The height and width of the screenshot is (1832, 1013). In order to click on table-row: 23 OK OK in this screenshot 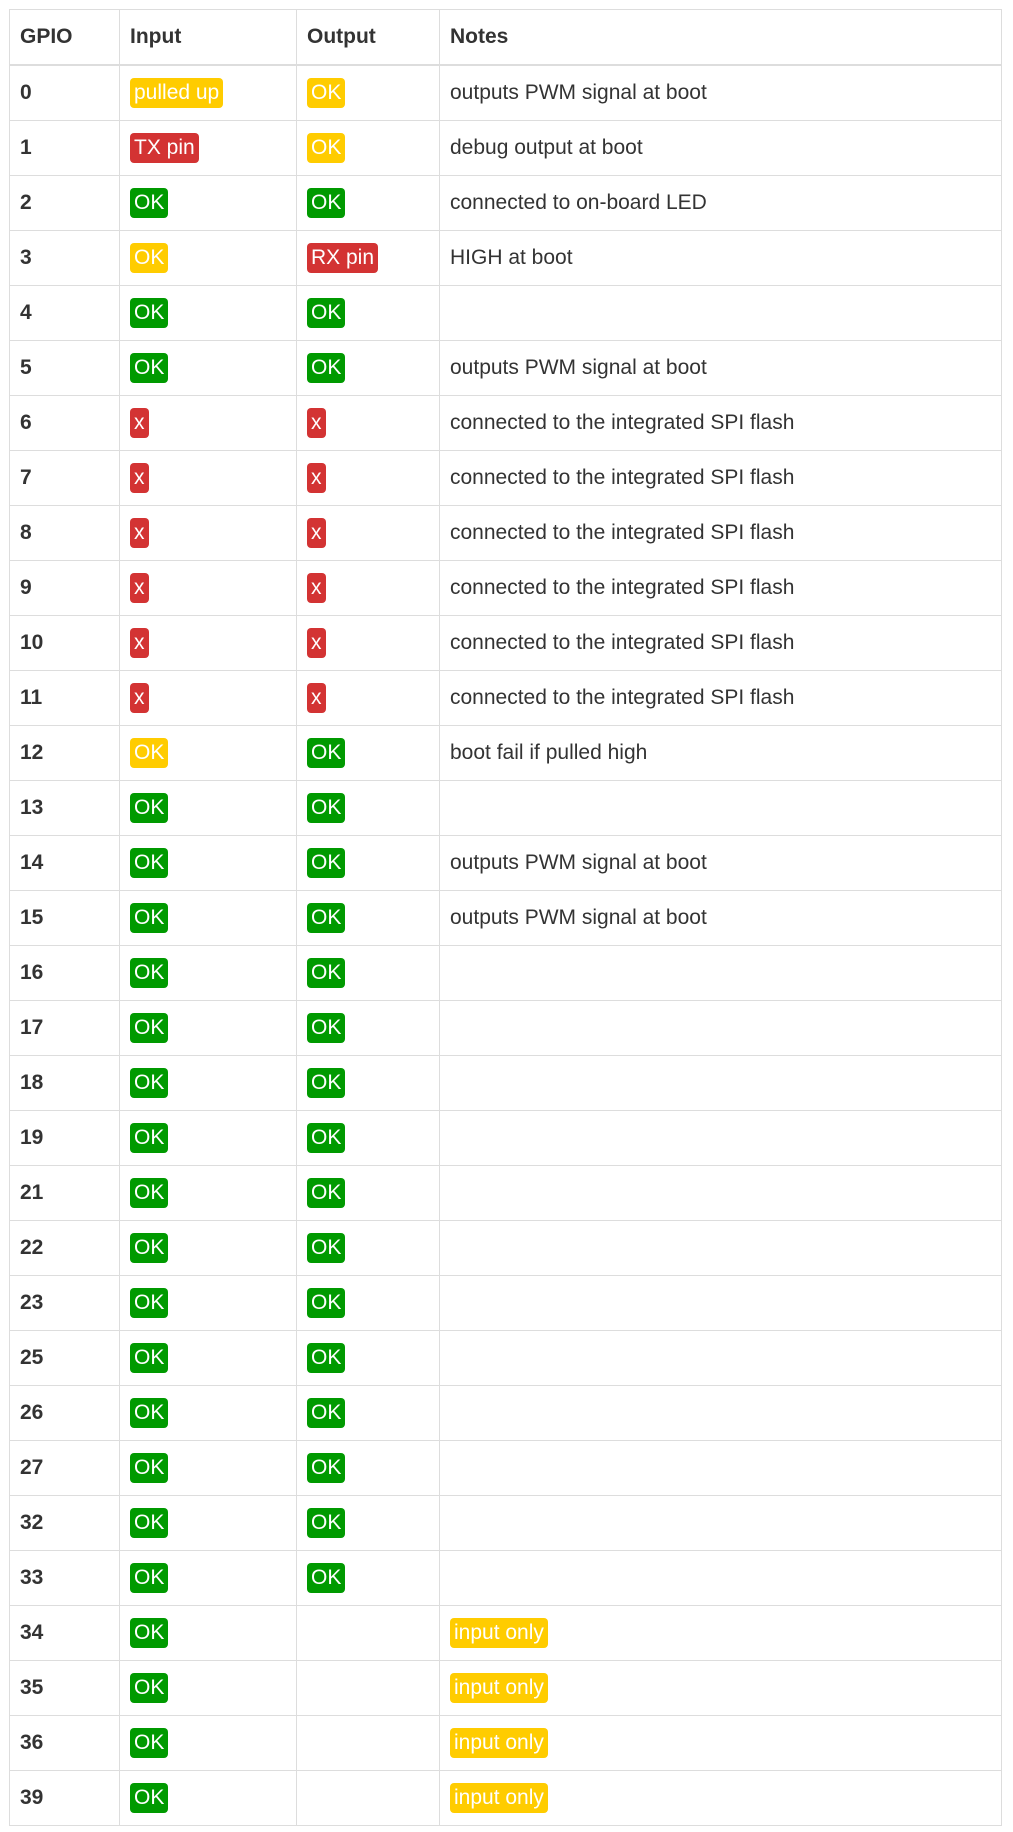, I will do `click(505, 1303)`.